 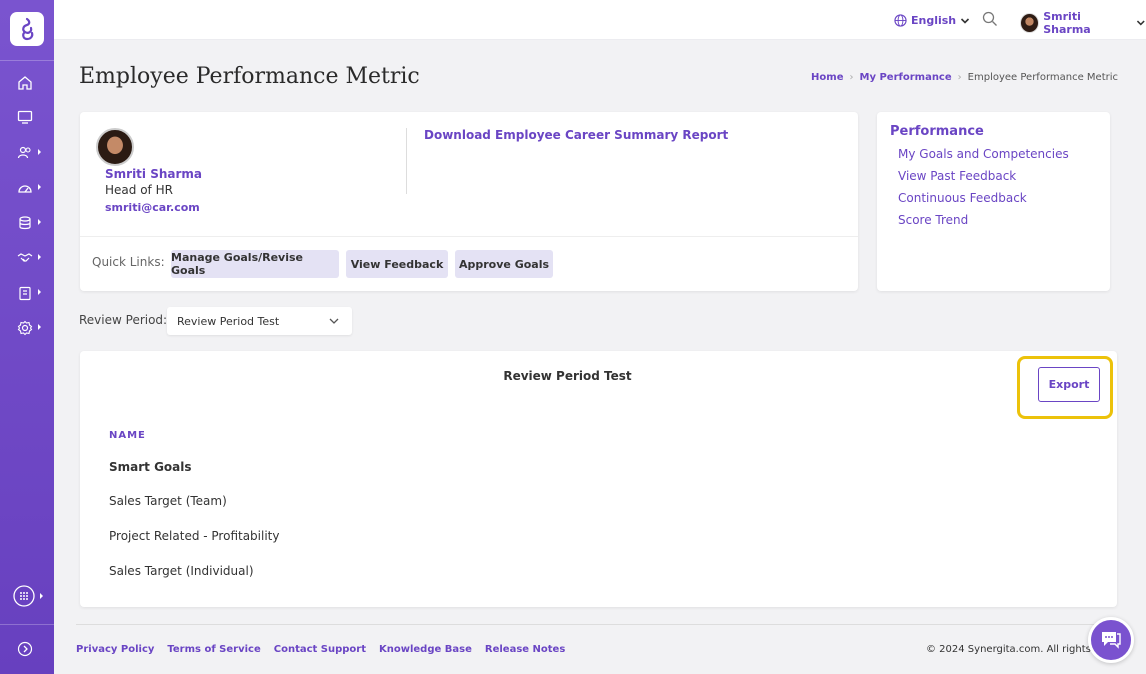 I want to click on top-bar: English Smriti Sharma, so click(x=600, y=20).